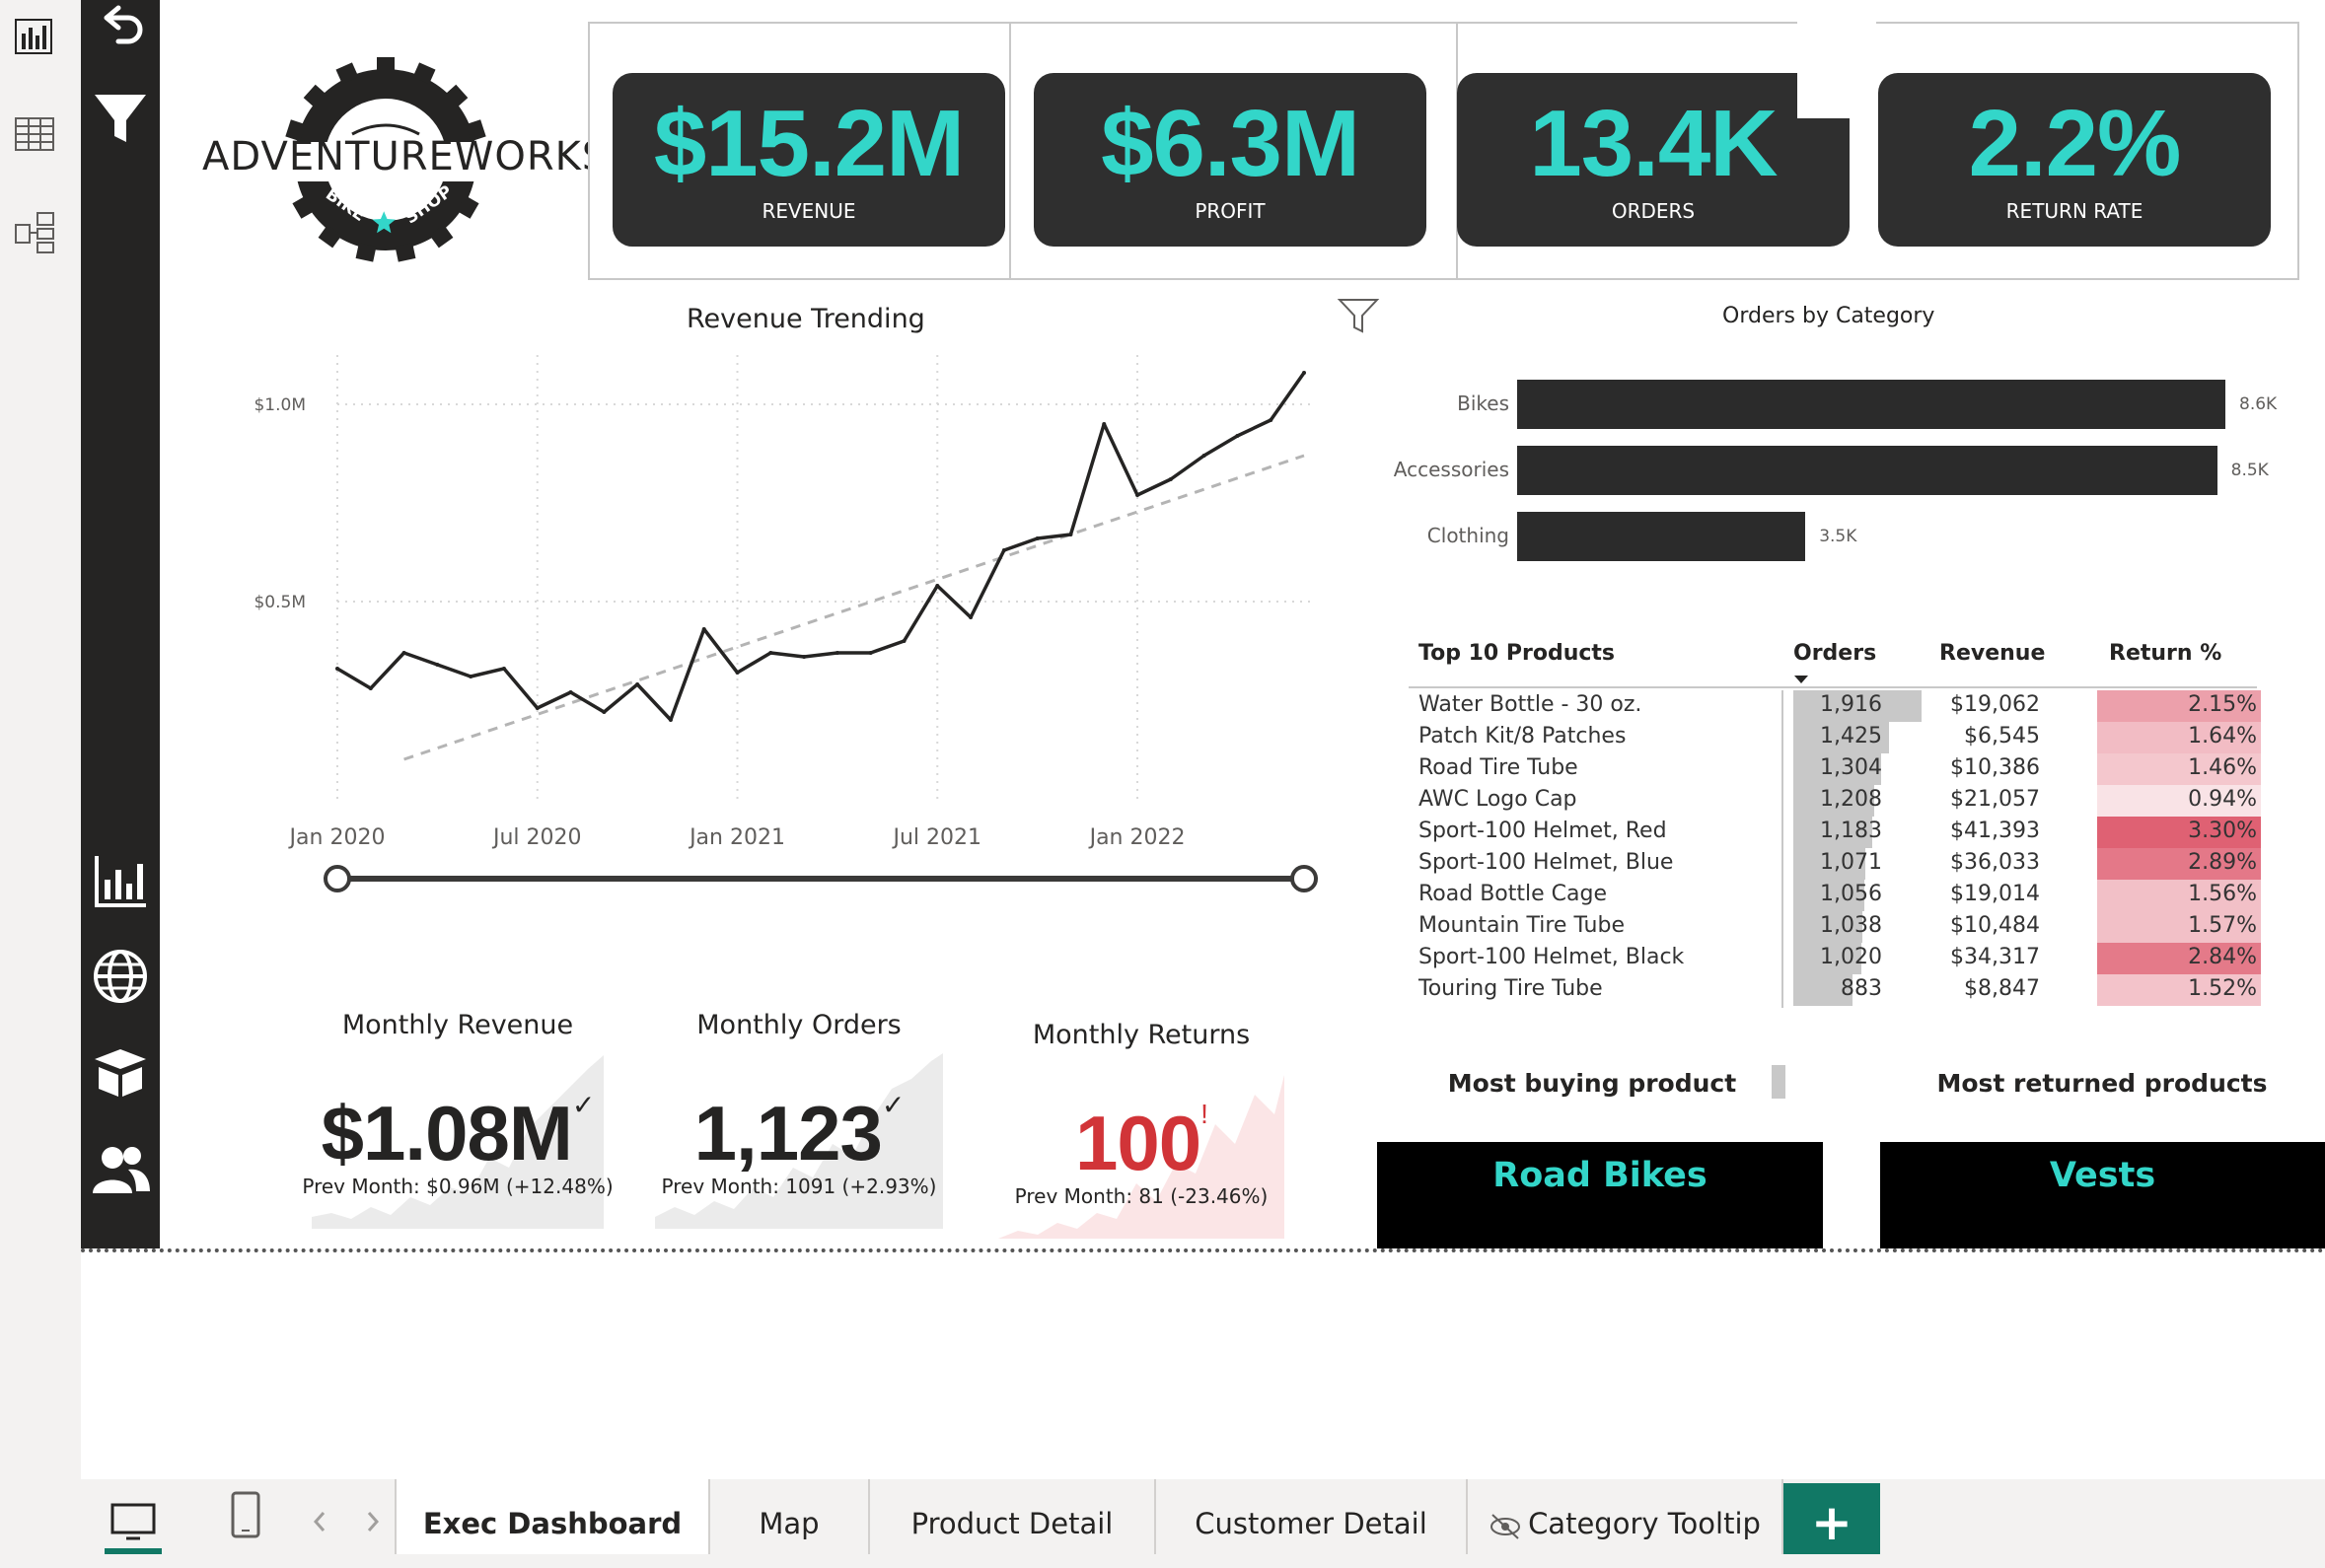  I want to click on x-tick-label: Jan 2020, so click(337, 837).